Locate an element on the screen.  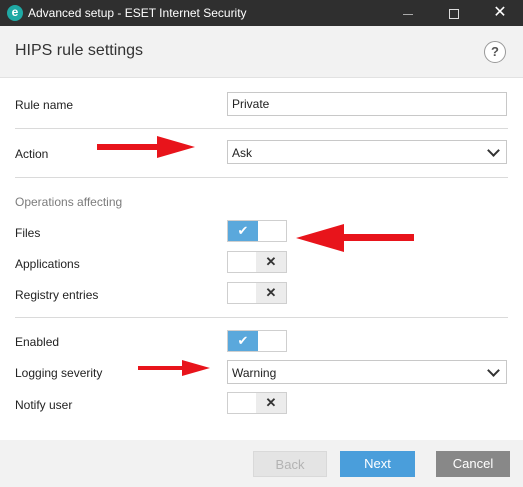
files-toggle: ✔ is located at coordinates (257, 231).